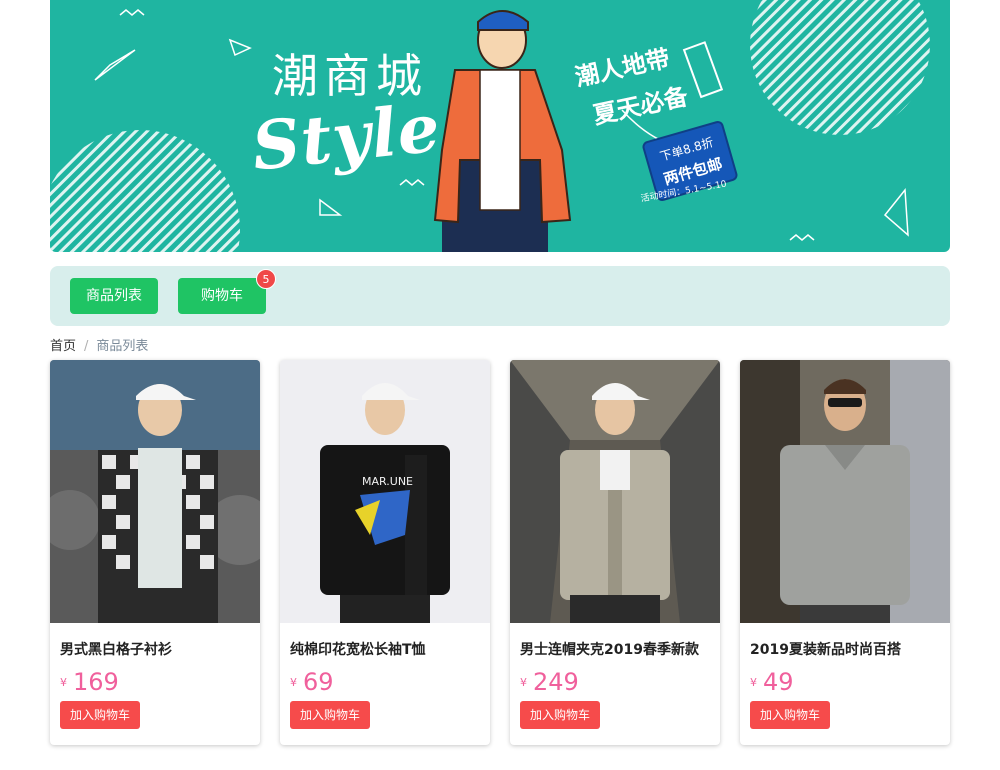 Image resolution: width=1000 pixels, height=770 pixels. I want to click on product-price: ¥49, so click(772, 682).